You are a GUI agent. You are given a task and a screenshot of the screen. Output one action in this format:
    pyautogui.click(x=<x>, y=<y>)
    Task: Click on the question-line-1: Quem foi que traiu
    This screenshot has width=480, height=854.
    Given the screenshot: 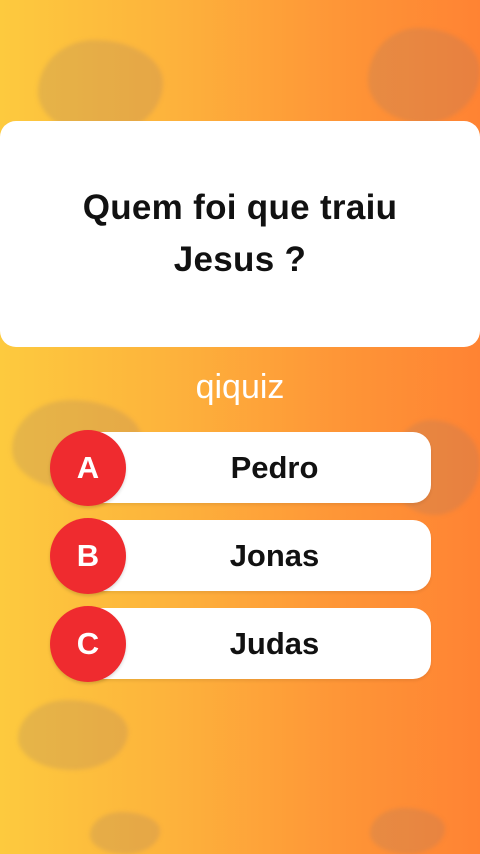 What is the action you would take?
    pyautogui.click(x=240, y=207)
    